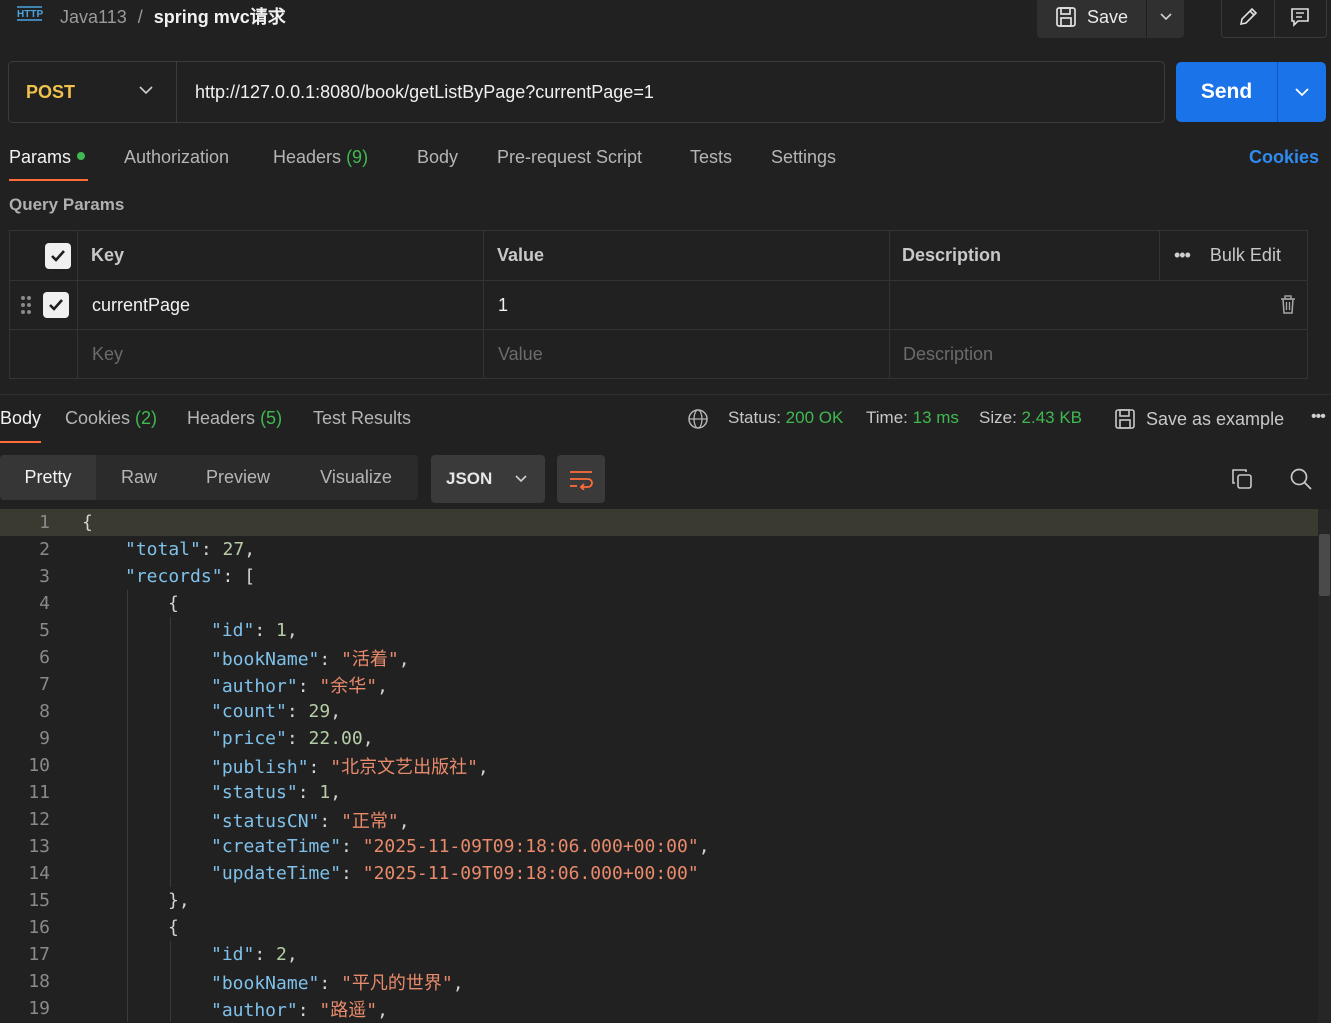 The height and width of the screenshot is (1023, 1331). I want to click on key-header-label: Key, so click(108, 255).